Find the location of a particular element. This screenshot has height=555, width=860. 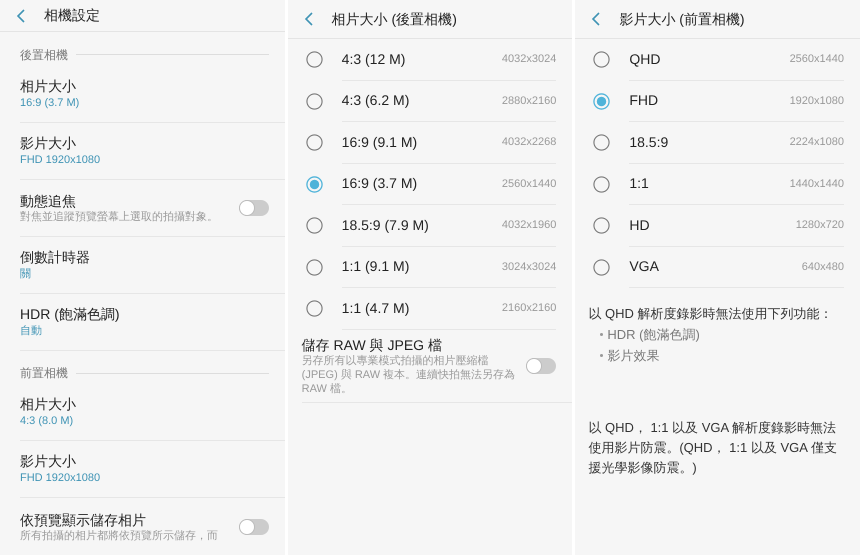

option-label: VGA is located at coordinates (715, 267).